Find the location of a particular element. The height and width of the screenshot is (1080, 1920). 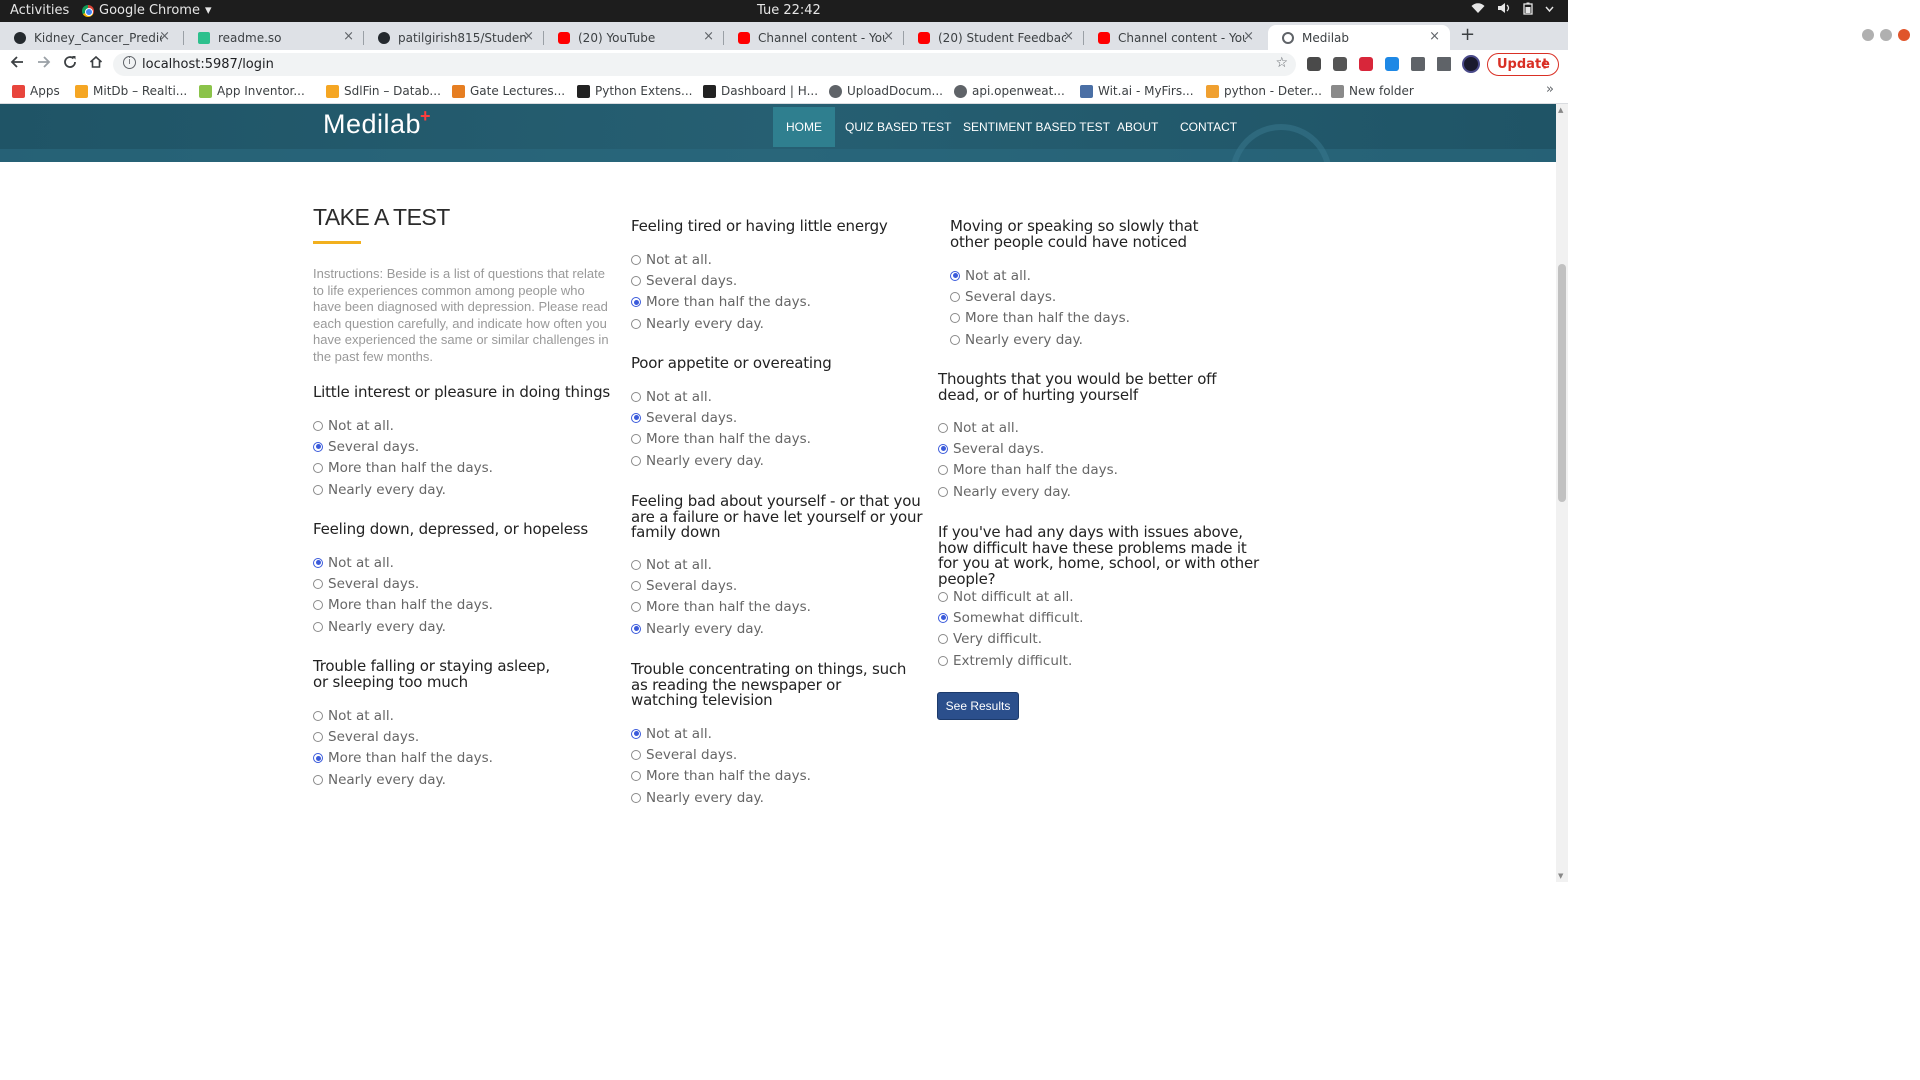

radio-option: Very difficult. is located at coordinates (1010, 639).